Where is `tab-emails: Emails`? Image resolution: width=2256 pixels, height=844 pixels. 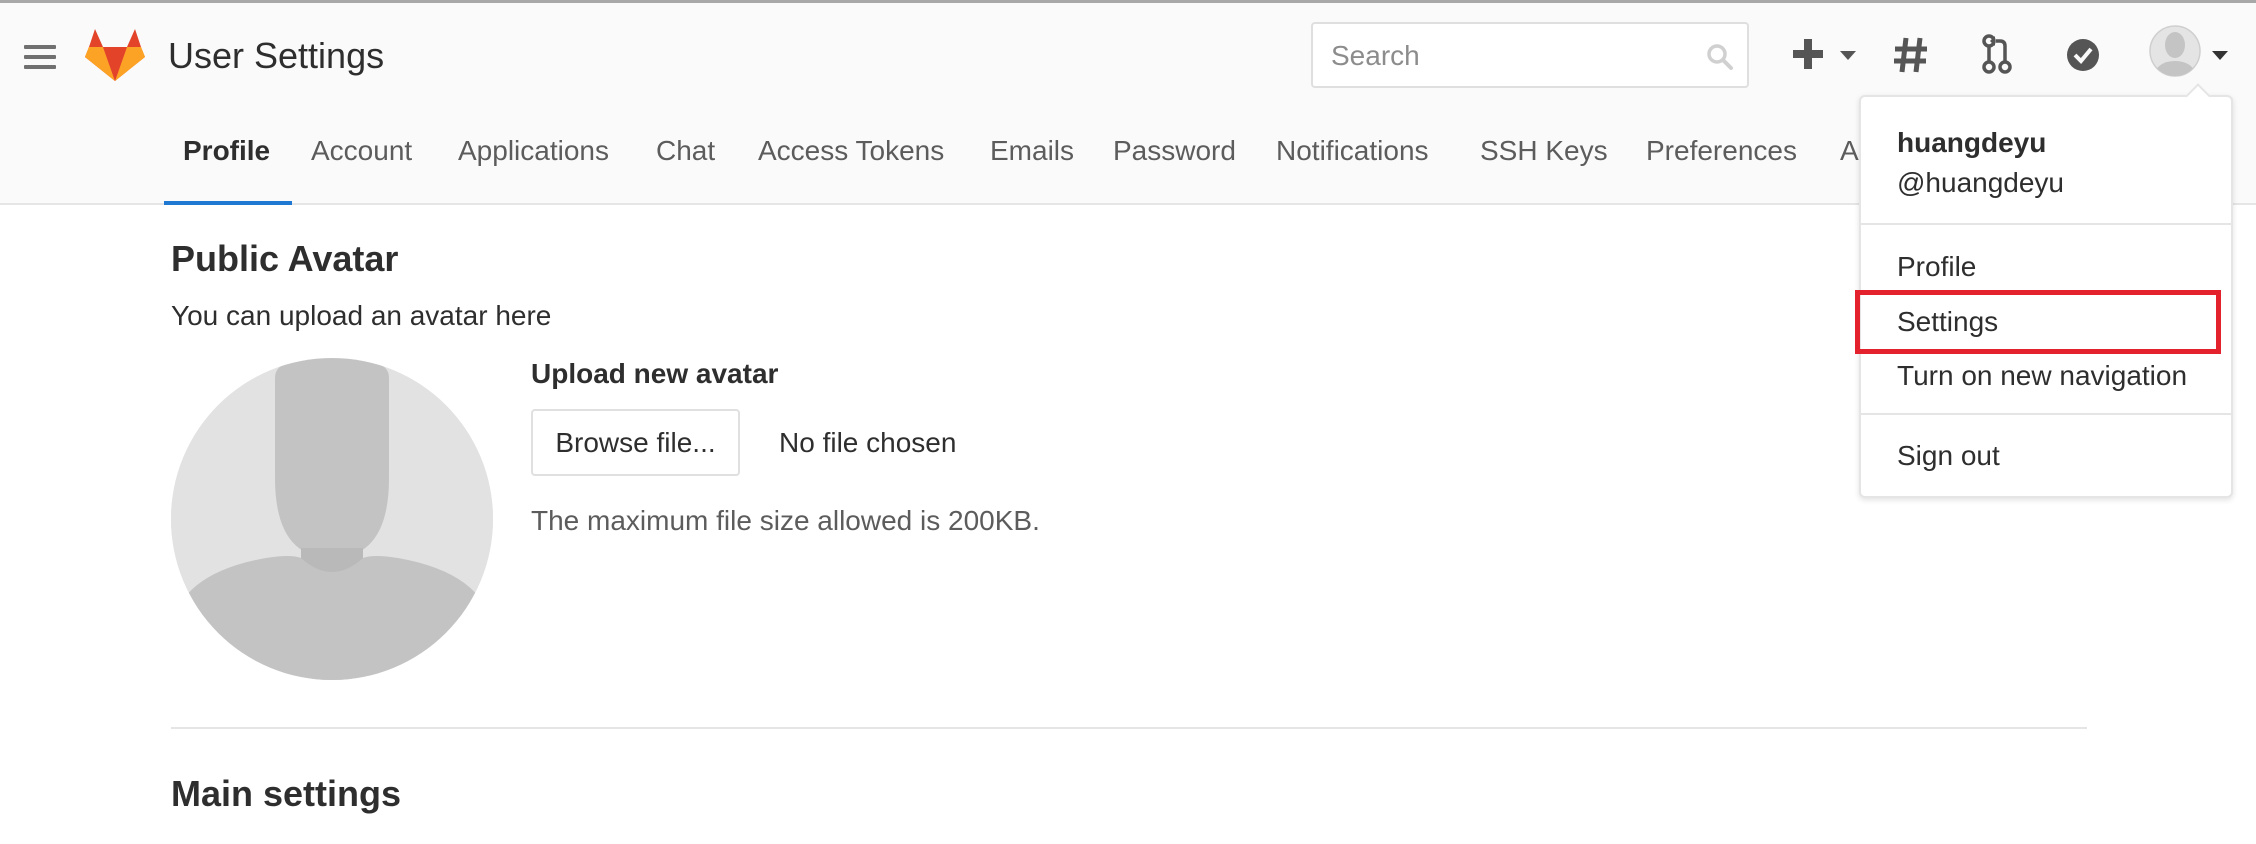
tab-emails: Emails is located at coordinates (1032, 149).